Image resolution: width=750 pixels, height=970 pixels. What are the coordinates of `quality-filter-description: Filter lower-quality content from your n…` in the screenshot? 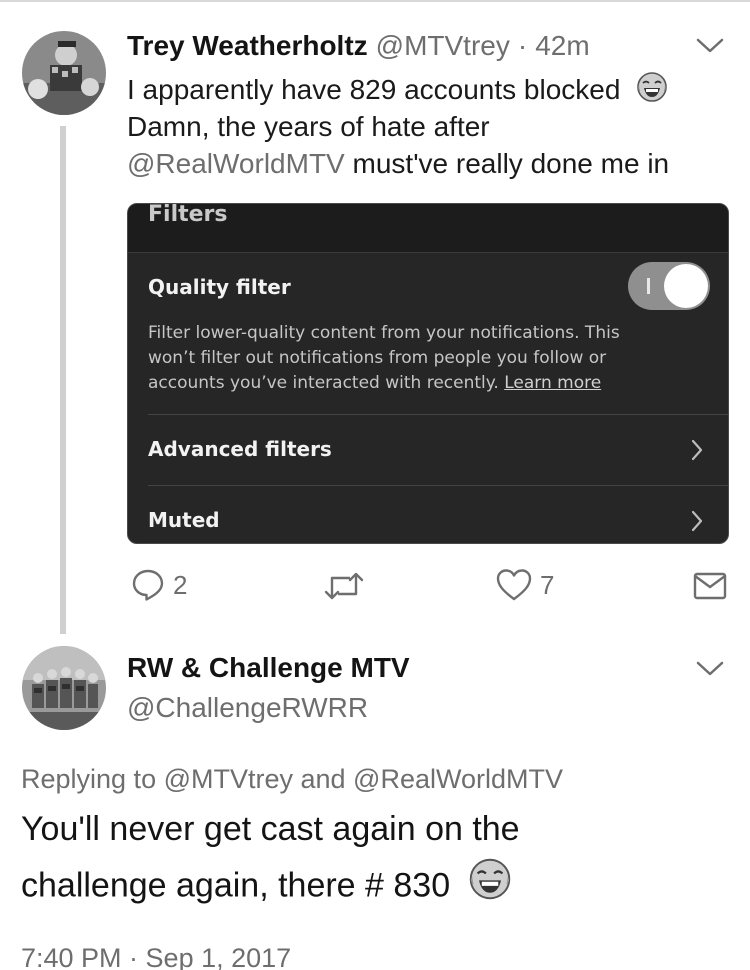 It's located at (418, 358).